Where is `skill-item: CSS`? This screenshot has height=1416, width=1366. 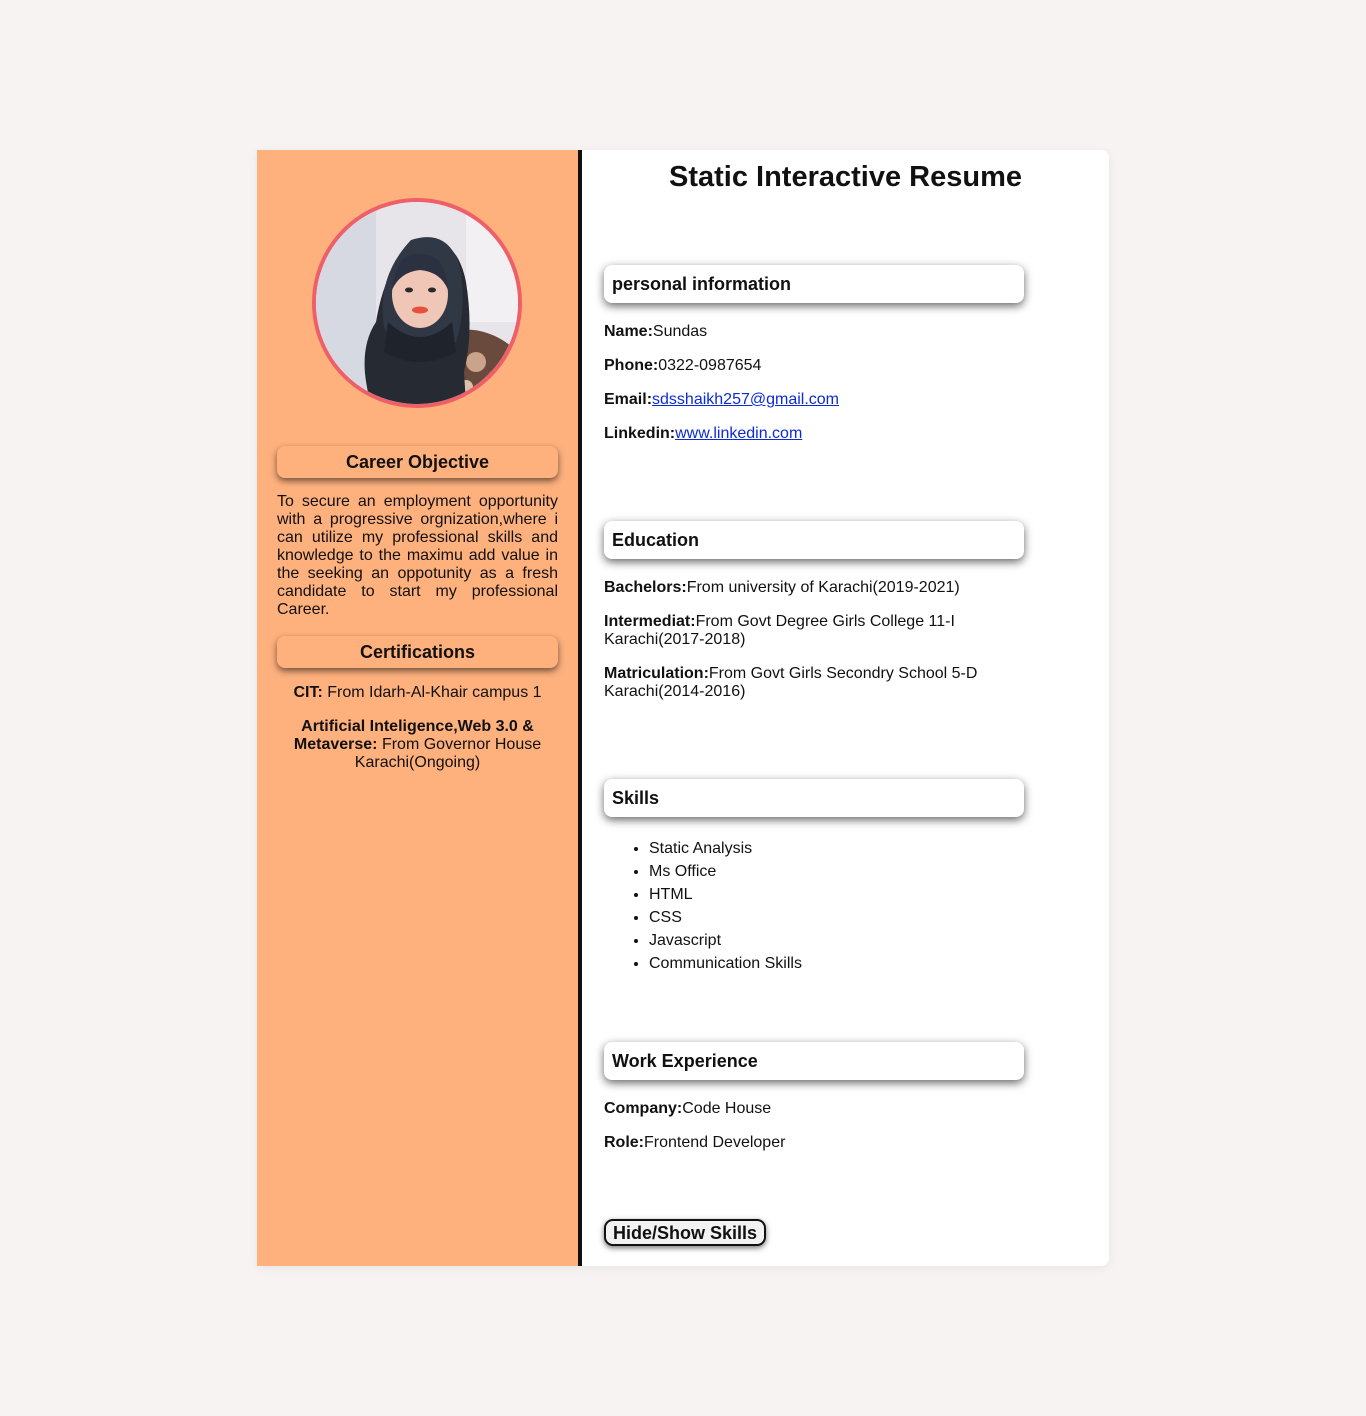
skill-item: CSS is located at coordinates (725, 917).